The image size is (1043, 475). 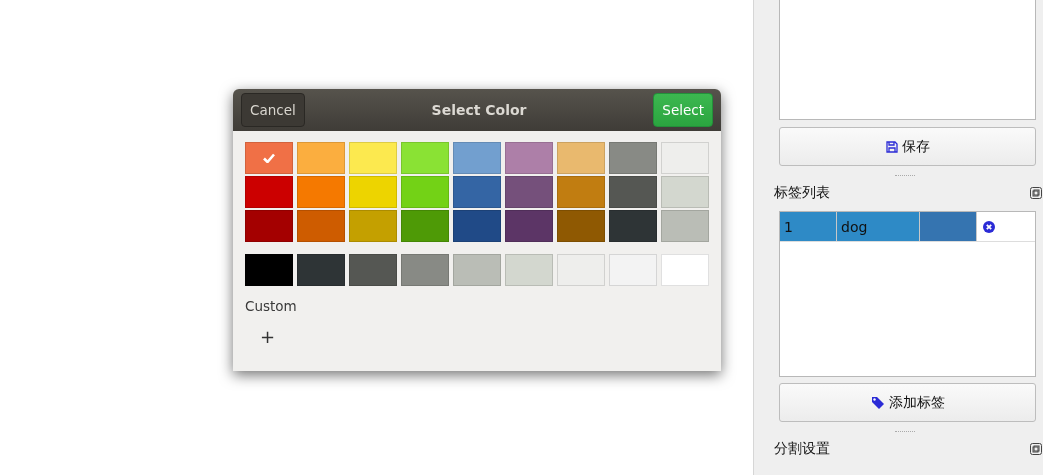 What do you see at coordinates (802, 193) in the screenshot?
I see `section-title: 标签列表` at bounding box center [802, 193].